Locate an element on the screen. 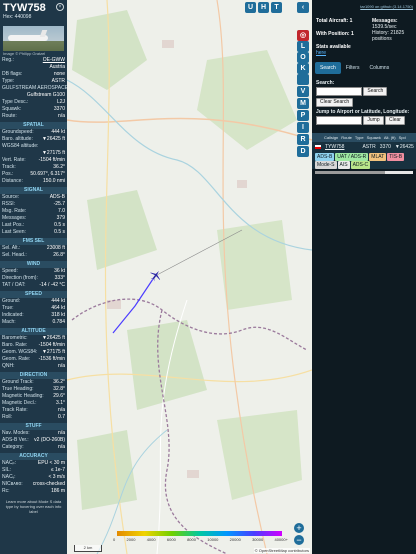 This screenshot has width=416, height=554. info-row-label: Squawk: is located at coordinates (12, 109).